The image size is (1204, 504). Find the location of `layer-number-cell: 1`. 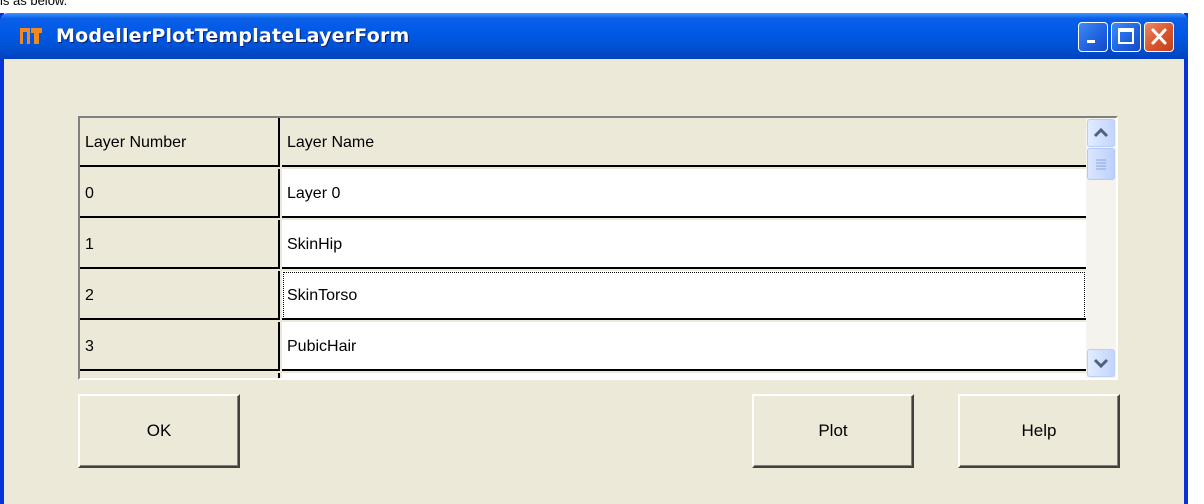

layer-number-cell: 1 is located at coordinates (180, 244).